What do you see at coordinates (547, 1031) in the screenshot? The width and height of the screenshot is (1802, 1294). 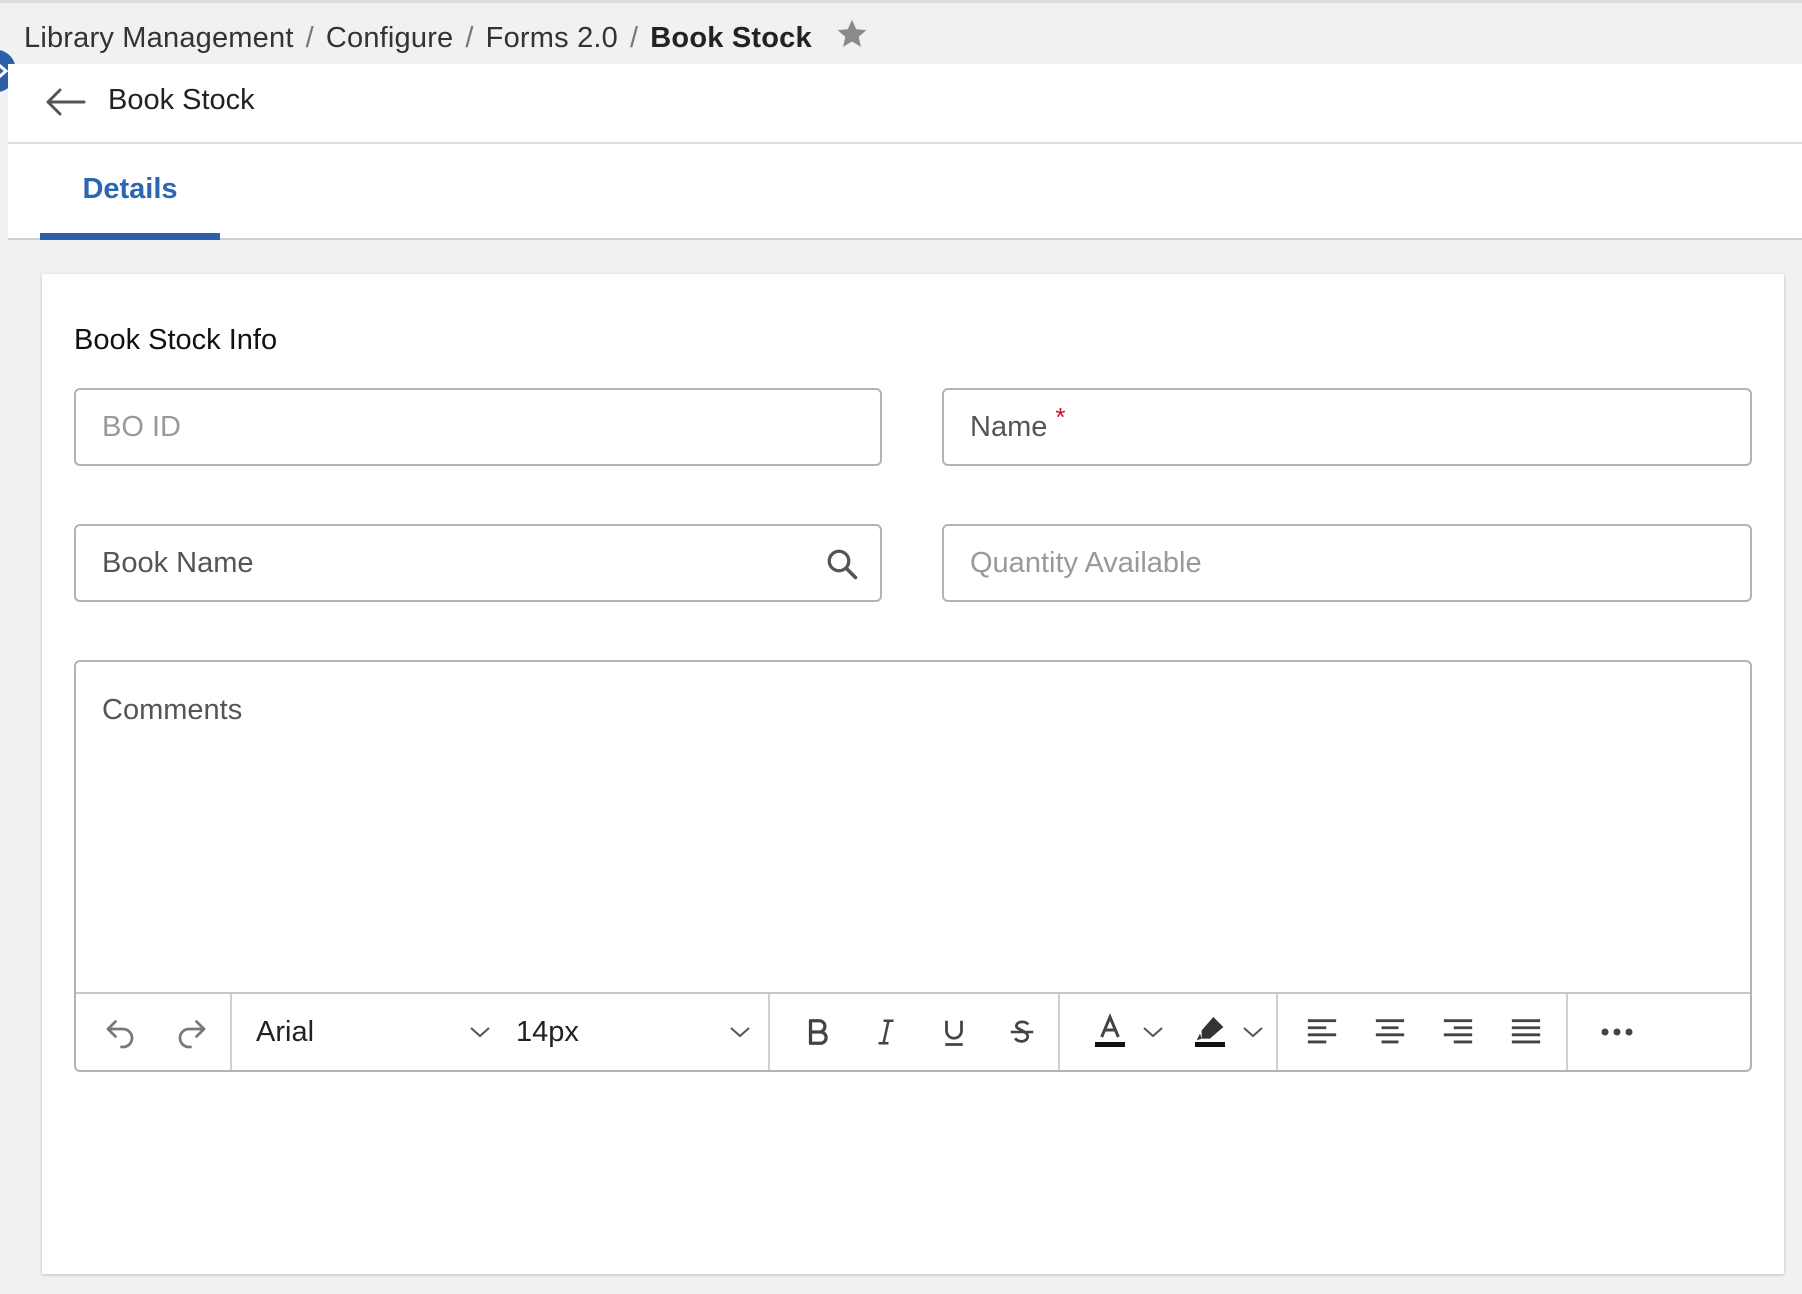 I see `font-size-value: 14px` at bounding box center [547, 1031].